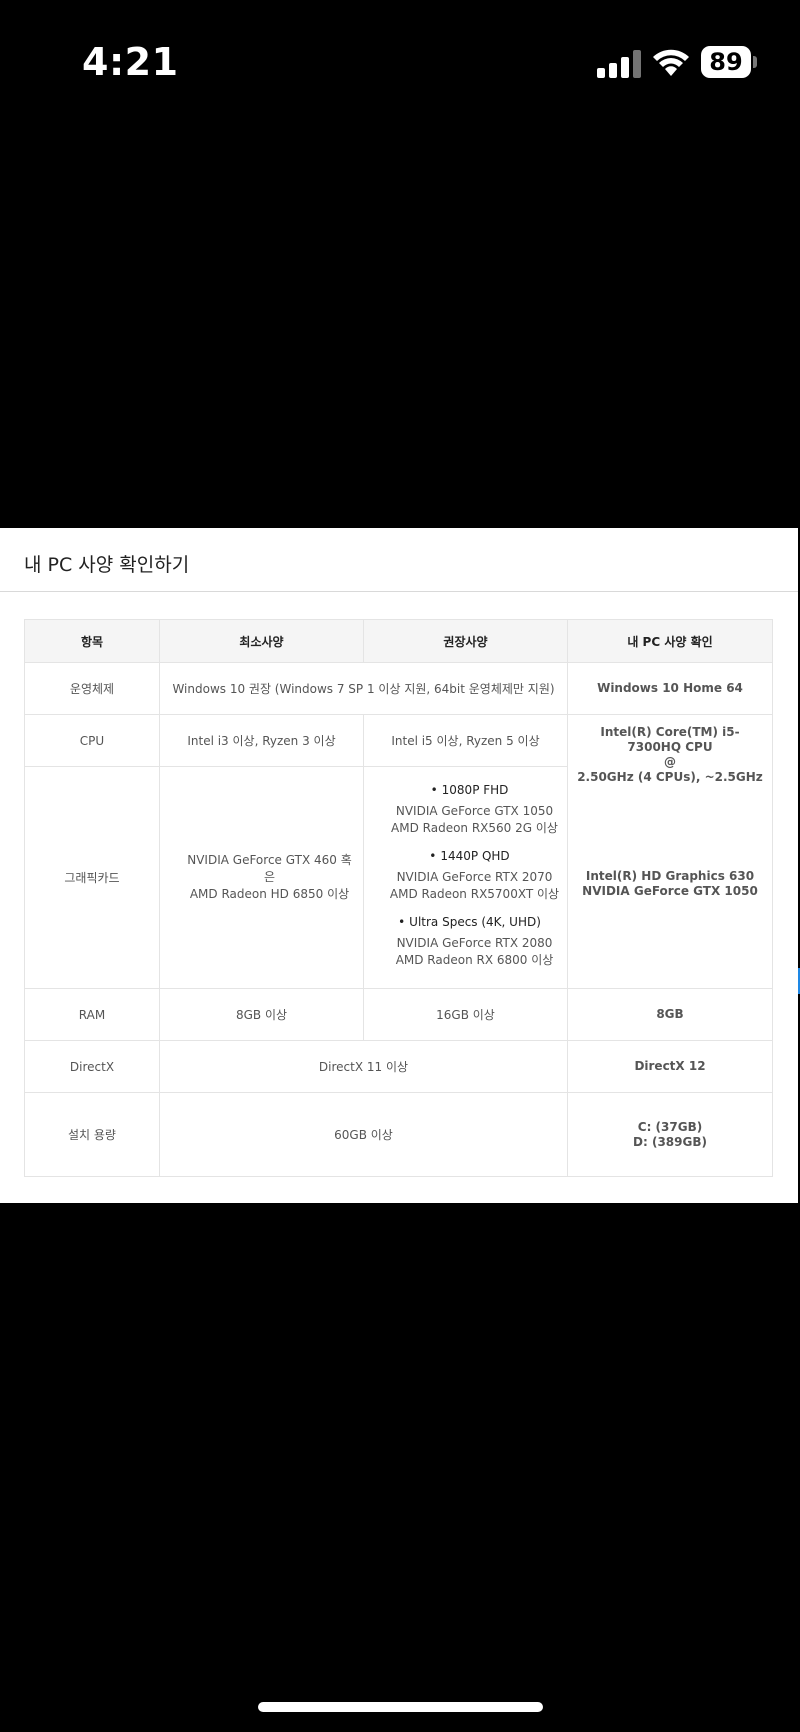 The width and height of the screenshot is (800, 1732). Describe the element at coordinates (670, 688) in the screenshot. I see `my-os: Windows 10 Home 64` at that location.